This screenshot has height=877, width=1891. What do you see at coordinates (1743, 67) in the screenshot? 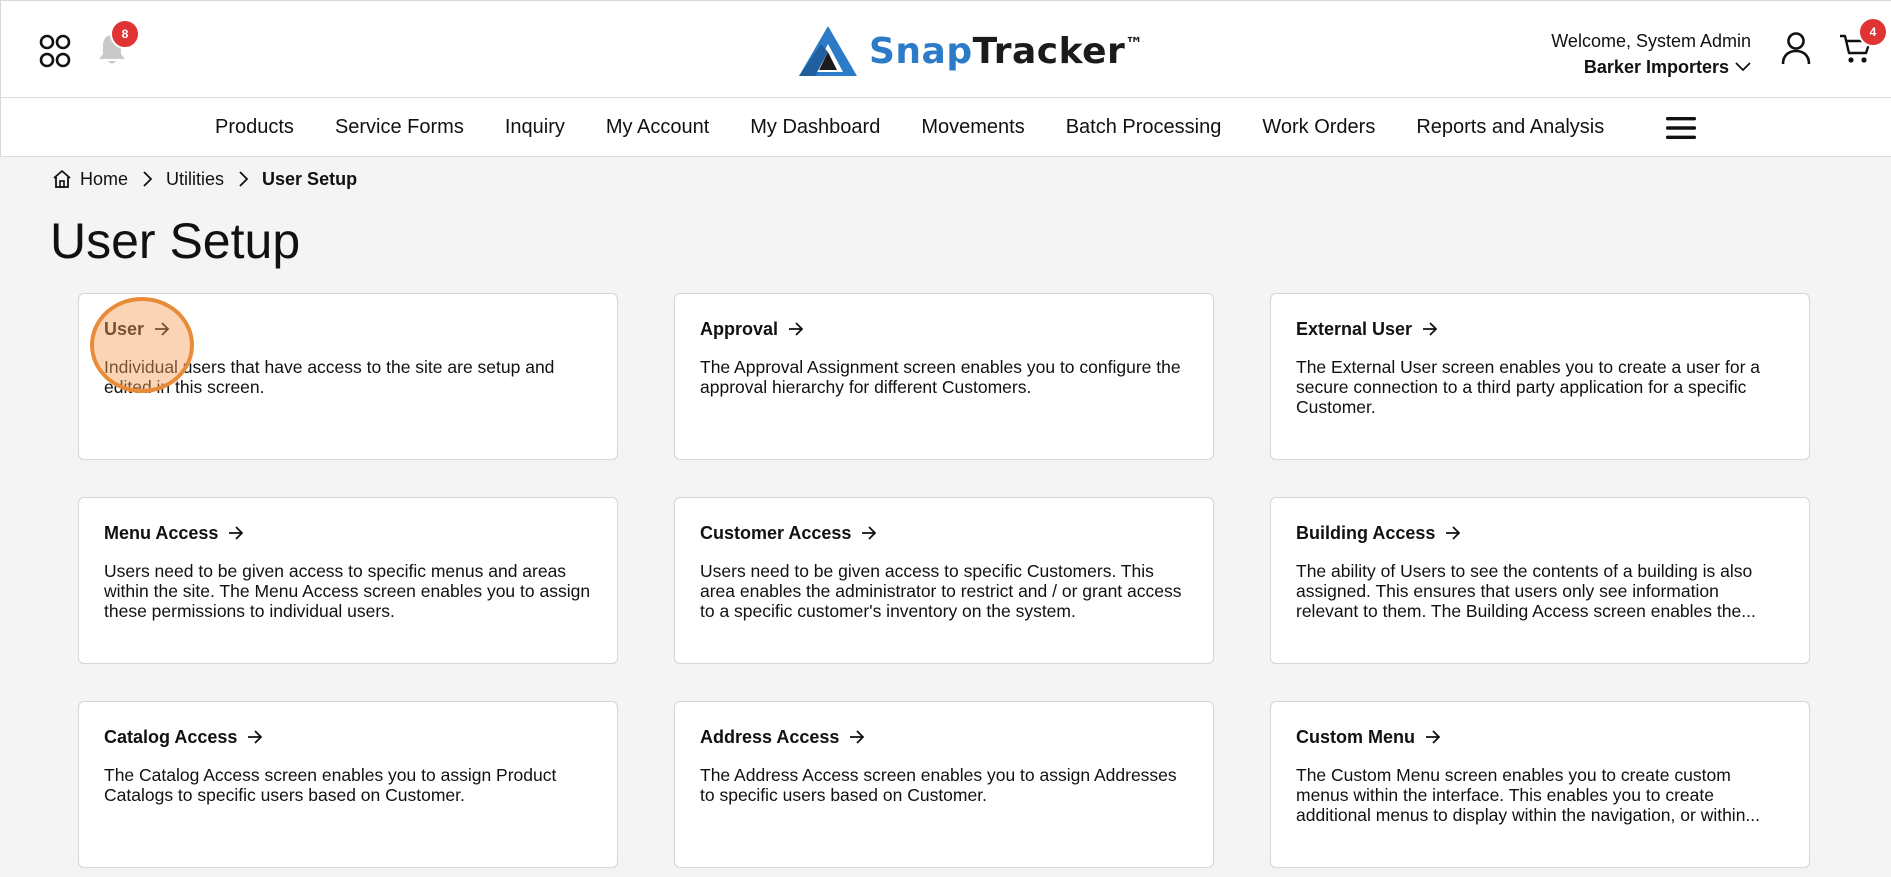
I see `chevron-down-icon` at bounding box center [1743, 67].